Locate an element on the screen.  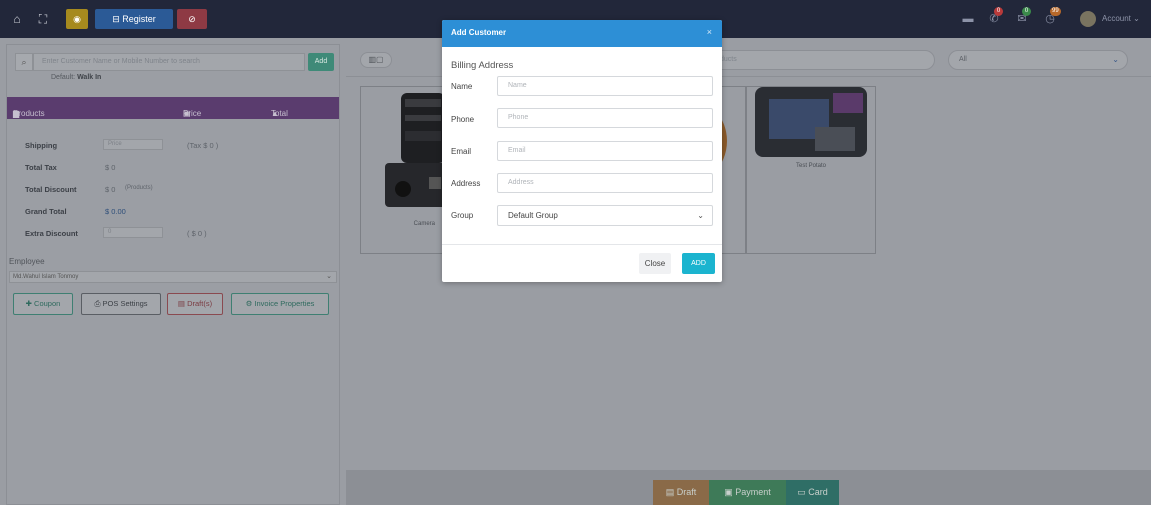
notification-badge: 0 is located at coordinates (998, 11).